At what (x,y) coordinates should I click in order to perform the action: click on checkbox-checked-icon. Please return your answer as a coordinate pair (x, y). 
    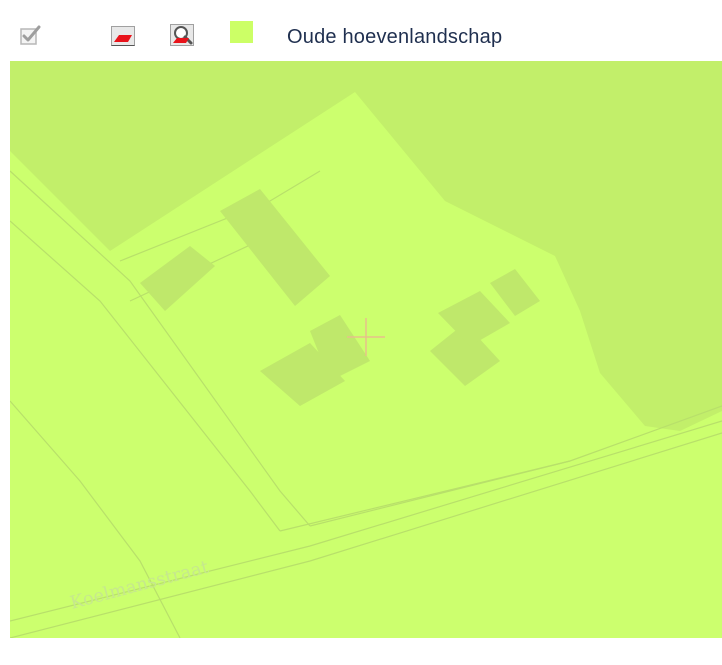
    Looking at the image, I should click on (32, 35).